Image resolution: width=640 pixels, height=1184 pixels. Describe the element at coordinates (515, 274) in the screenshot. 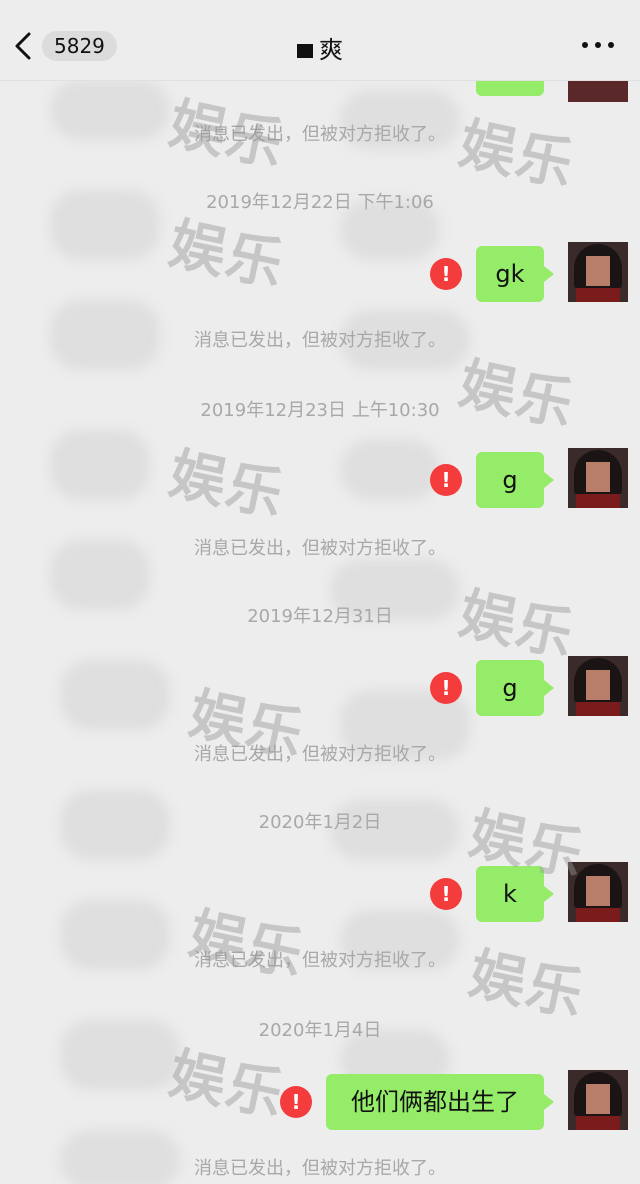

I see `message-bubble: gk` at that location.